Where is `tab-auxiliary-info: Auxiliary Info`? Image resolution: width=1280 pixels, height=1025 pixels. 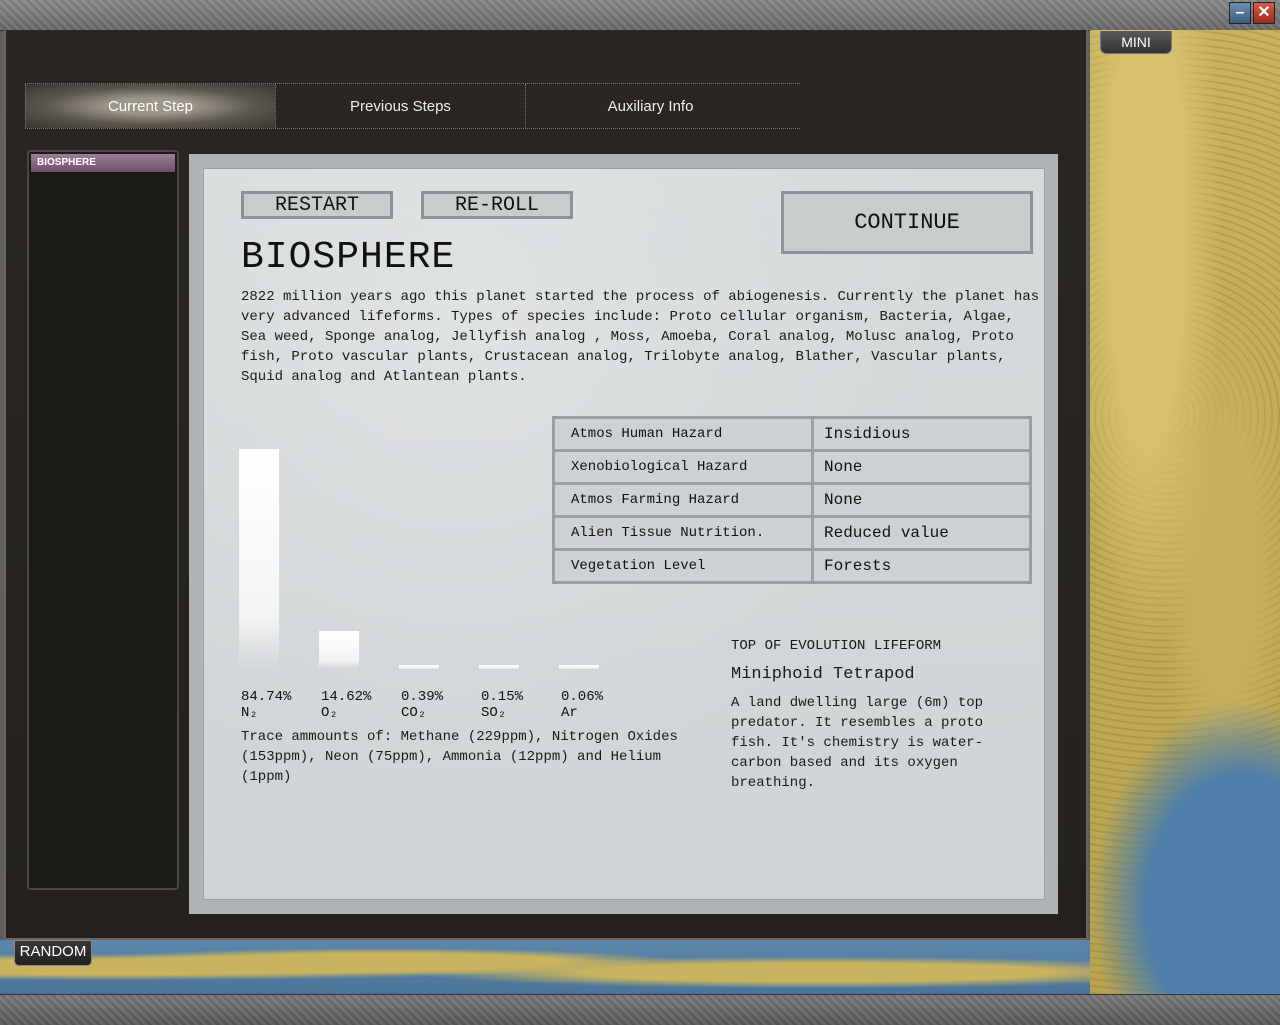
tab-auxiliary-info: Auxiliary Info is located at coordinates (650, 106).